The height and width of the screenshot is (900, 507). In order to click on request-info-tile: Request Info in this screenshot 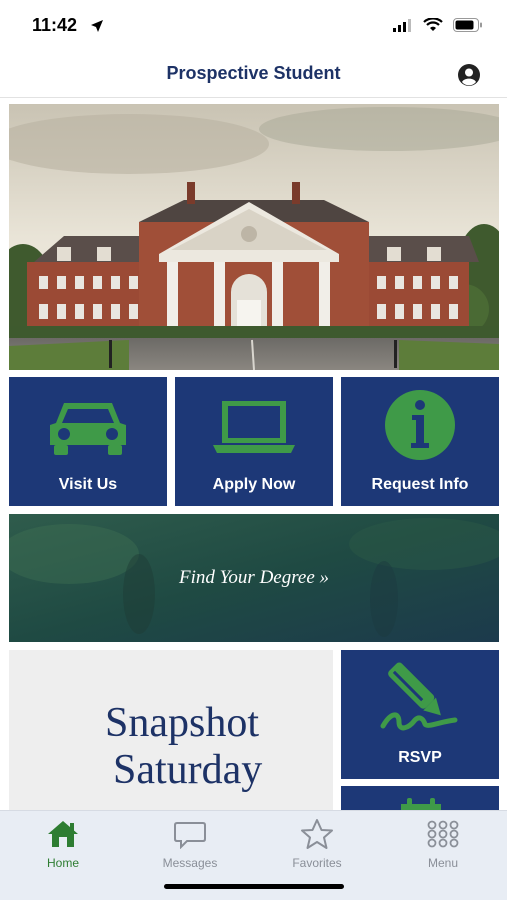, I will do `click(420, 441)`.